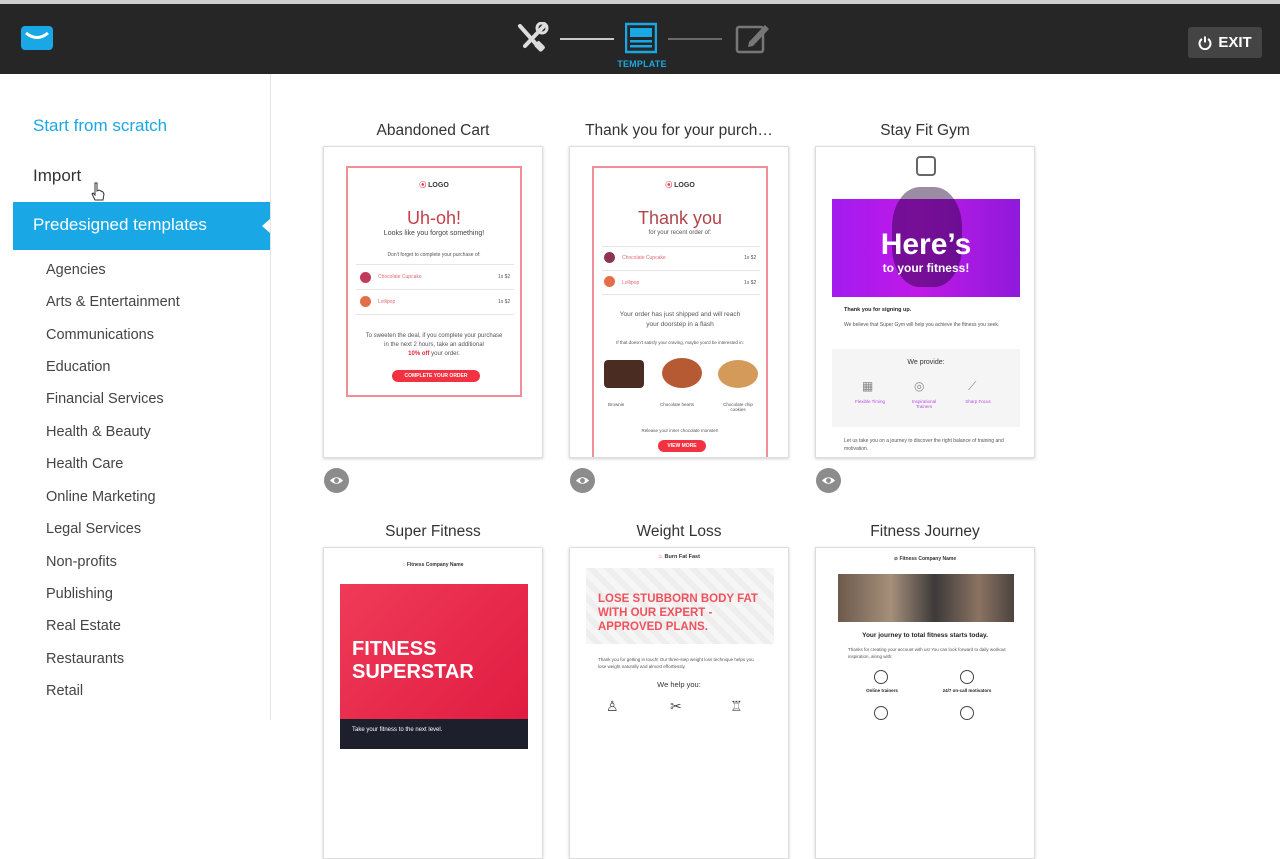  What do you see at coordinates (967, 677) in the screenshot?
I see `motivator-icon` at bounding box center [967, 677].